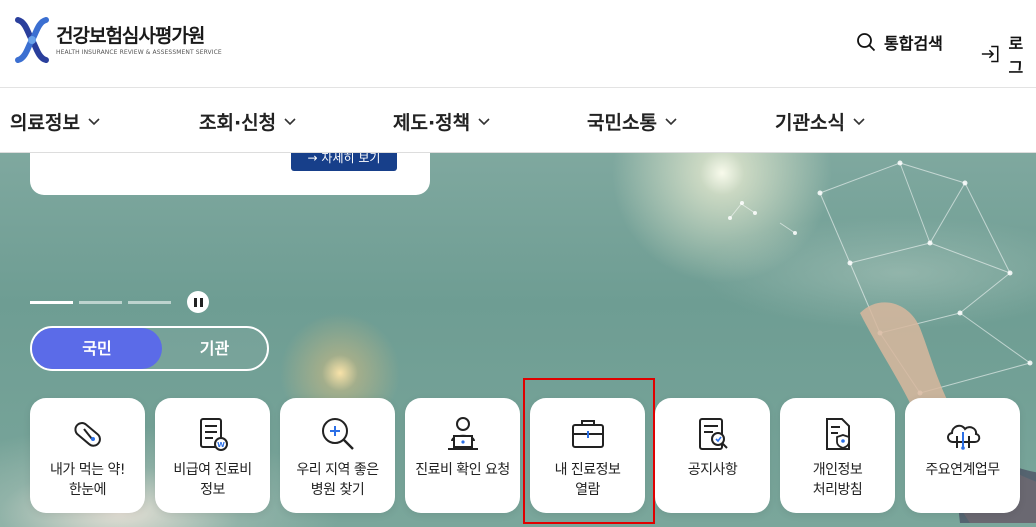 The height and width of the screenshot is (527, 1036). I want to click on quick-menu-label: 비급여 진료비 정보, so click(212, 480).